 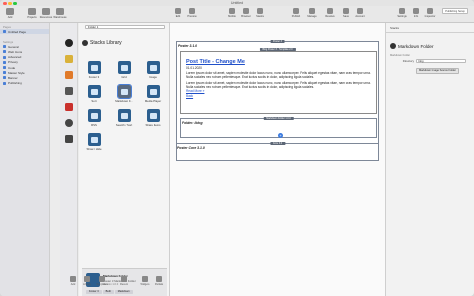 I want to click on resources-icon, so click(x=46, y=11).